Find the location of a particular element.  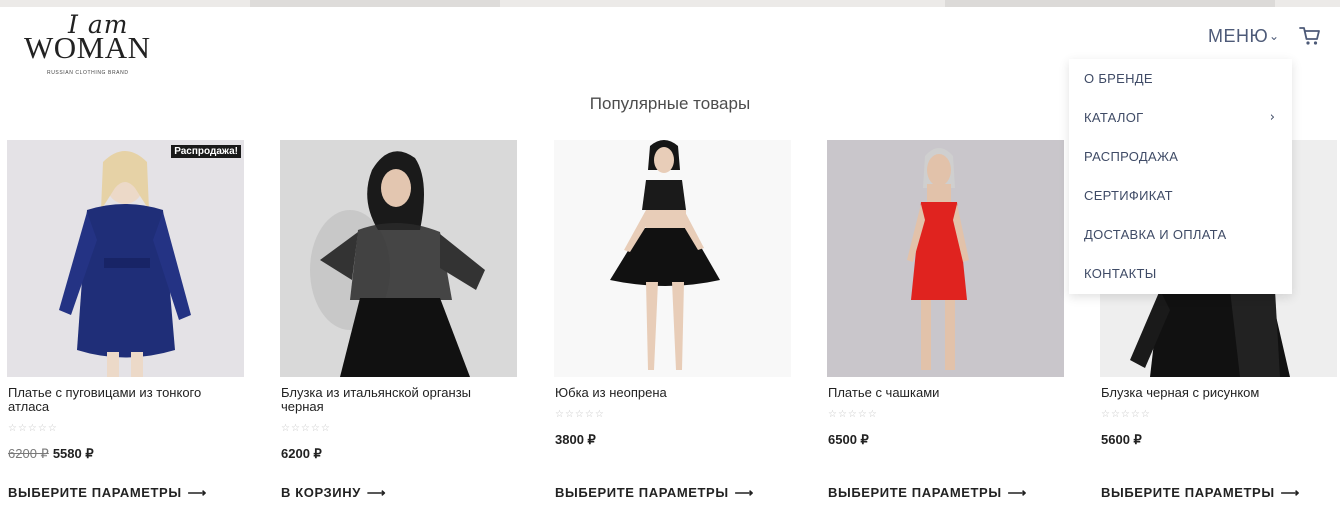

product-price: 6500 ₽ is located at coordinates (848, 439).